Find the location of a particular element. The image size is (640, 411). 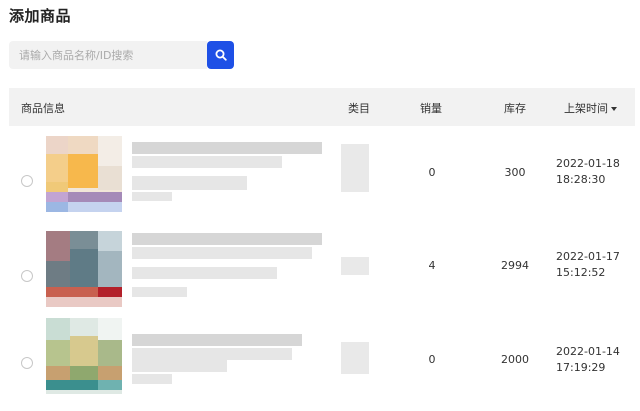

column-header-info: 商品信息 is located at coordinates (43, 108).